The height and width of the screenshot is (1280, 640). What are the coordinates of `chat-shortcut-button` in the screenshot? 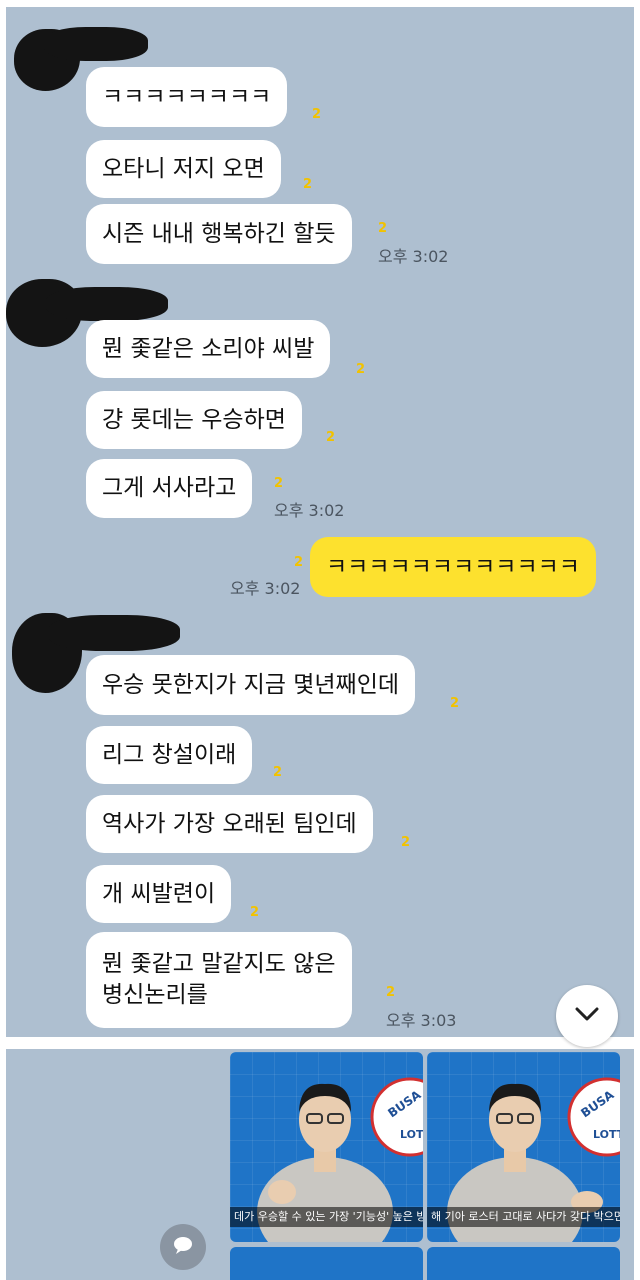 It's located at (183, 1247).